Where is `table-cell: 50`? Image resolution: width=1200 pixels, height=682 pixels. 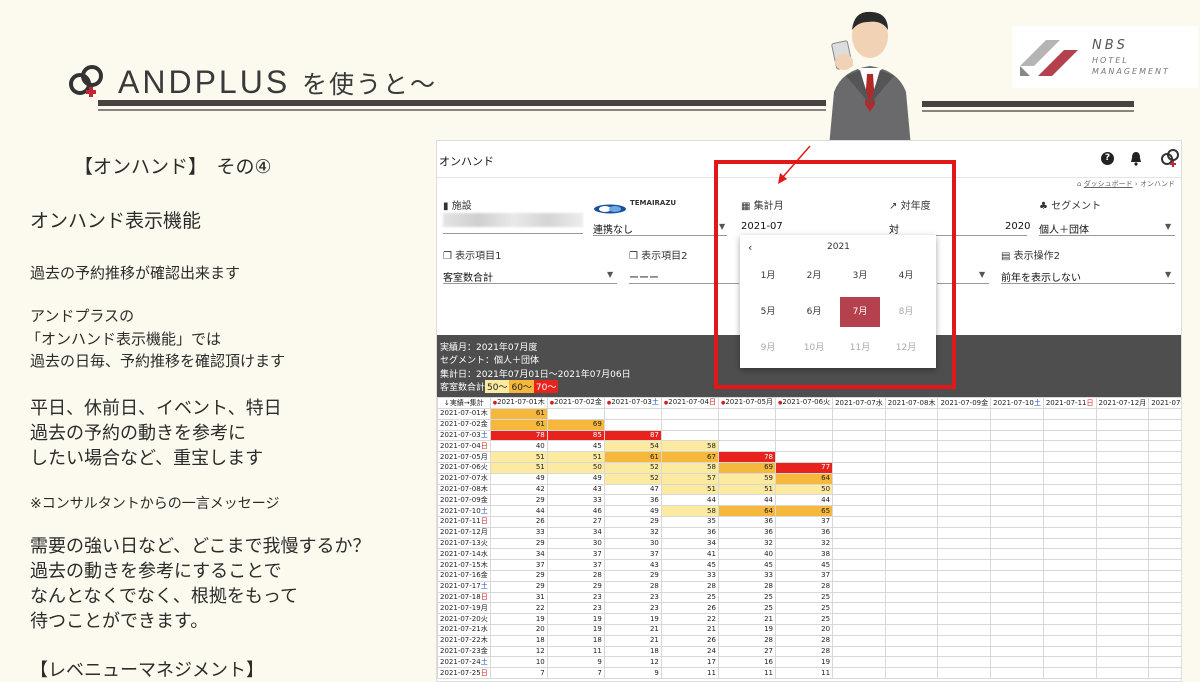 table-cell: 50 is located at coordinates (804, 489).